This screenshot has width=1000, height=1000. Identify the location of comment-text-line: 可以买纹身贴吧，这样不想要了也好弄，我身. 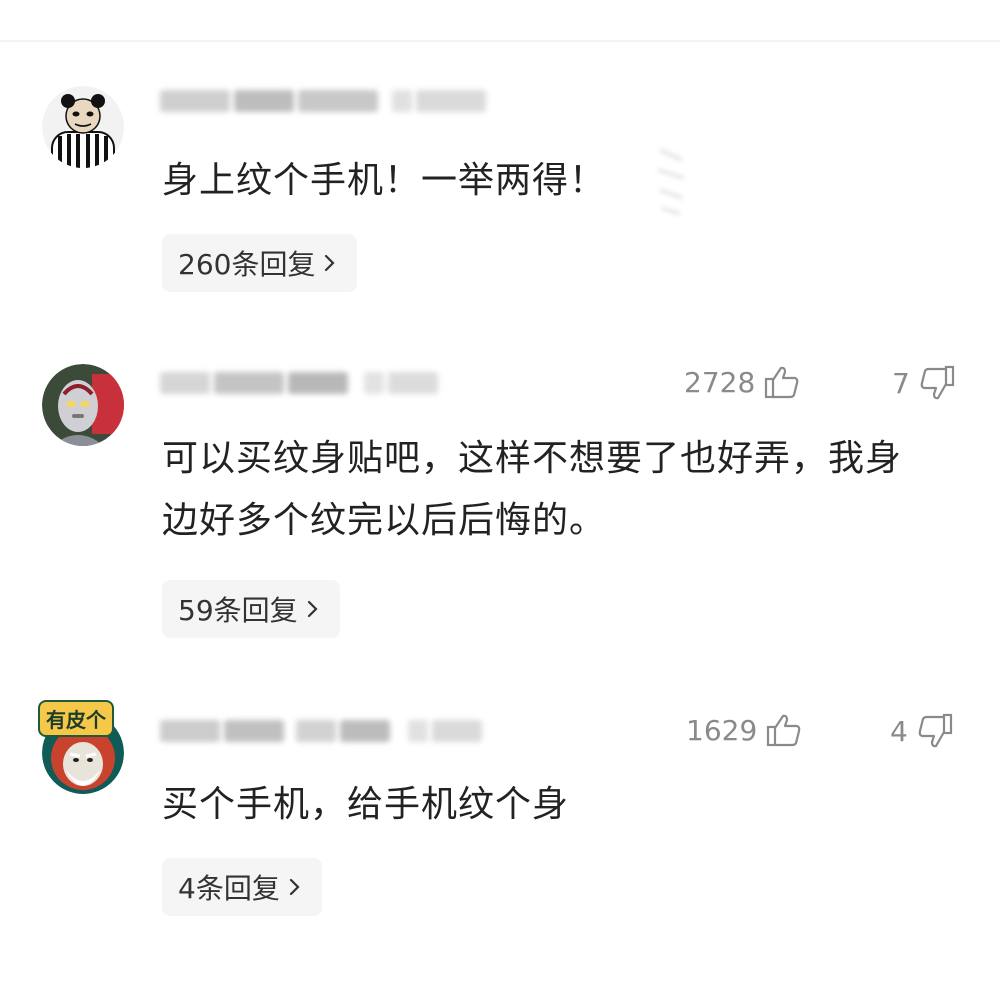
(532, 458).